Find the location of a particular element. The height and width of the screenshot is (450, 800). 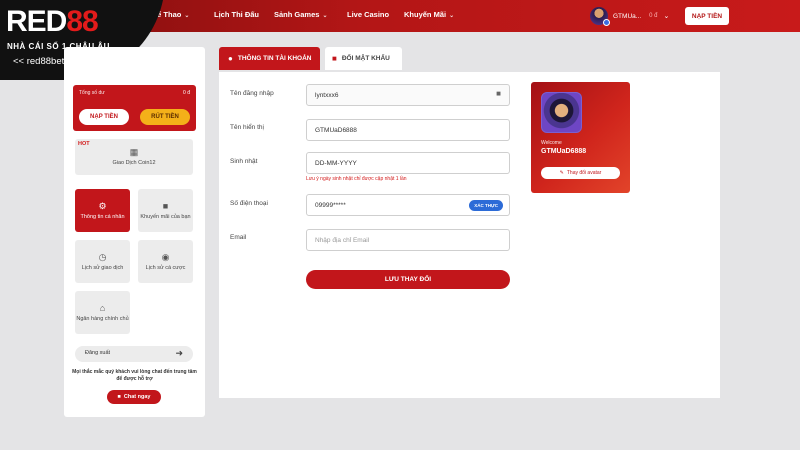

logout-label: Đăng xuất is located at coordinates (98, 353).